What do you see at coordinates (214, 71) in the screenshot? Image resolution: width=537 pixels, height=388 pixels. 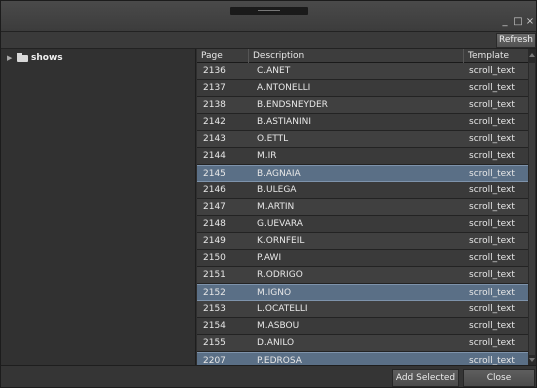 I see `cell-page: 2136` at bounding box center [214, 71].